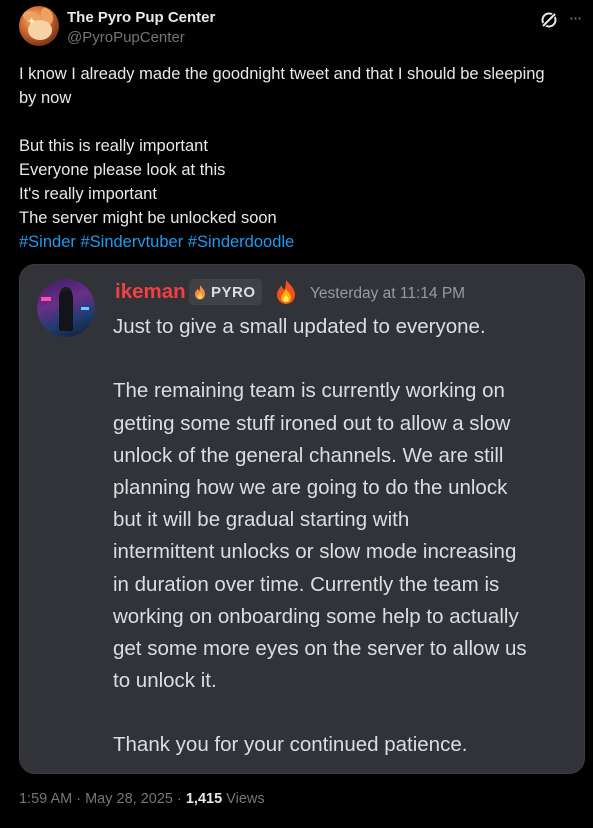  What do you see at coordinates (47, 242) in the screenshot?
I see `hashtag-link: #Sinder` at bounding box center [47, 242].